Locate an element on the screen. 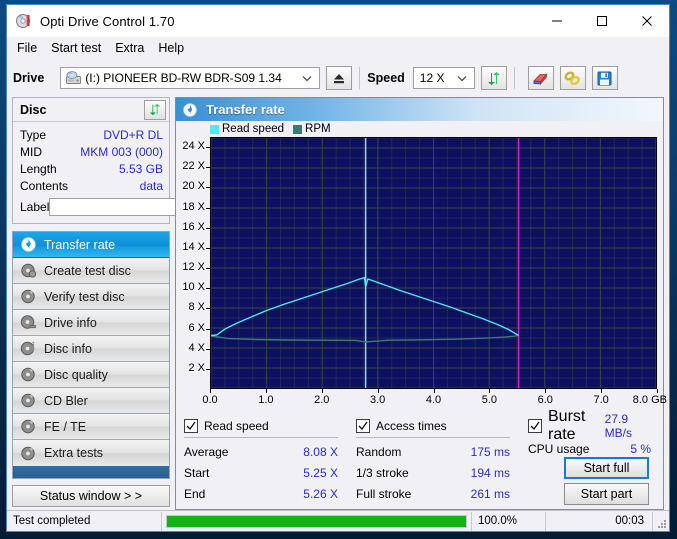  progress-bar is located at coordinates (316, 521).